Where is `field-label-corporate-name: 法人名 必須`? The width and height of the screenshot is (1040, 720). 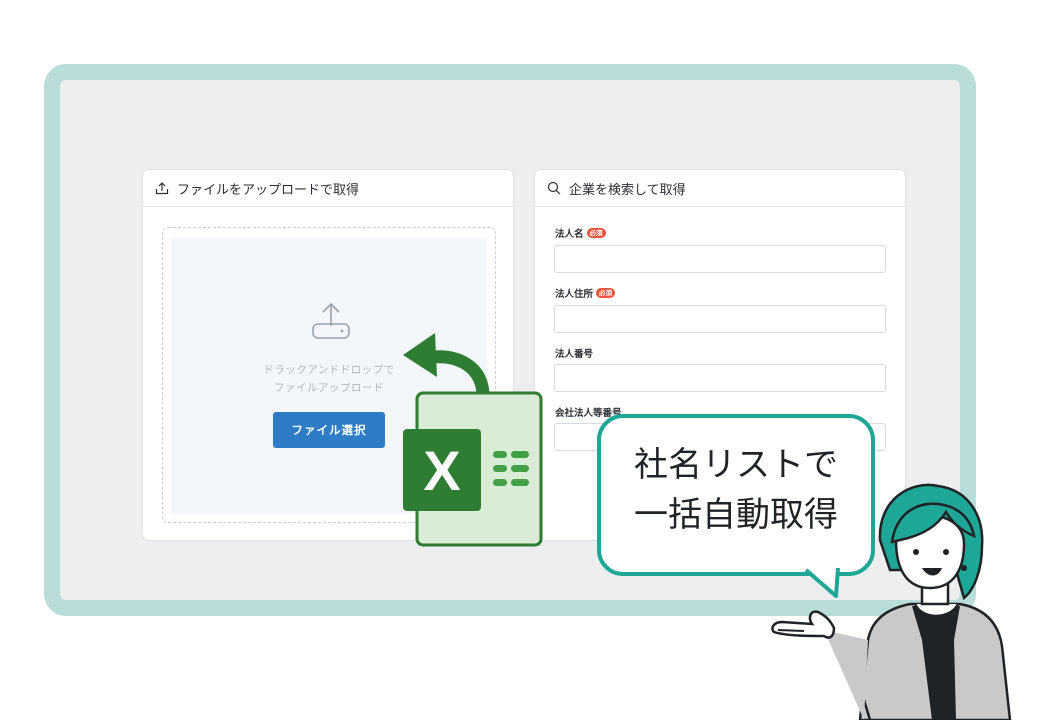
field-label-corporate-name: 法人名 必須 is located at coordinates (580, 233).